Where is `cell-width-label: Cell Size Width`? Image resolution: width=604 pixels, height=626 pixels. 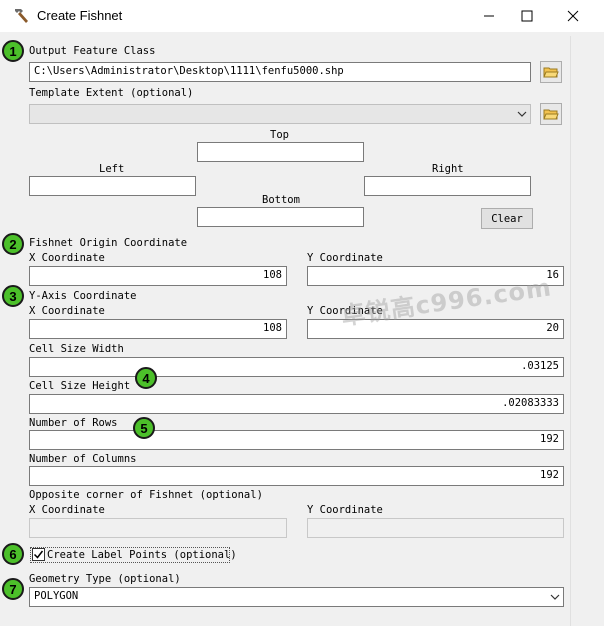 cell-width-label: Cell Size Width is located at coordinates (76, 349).